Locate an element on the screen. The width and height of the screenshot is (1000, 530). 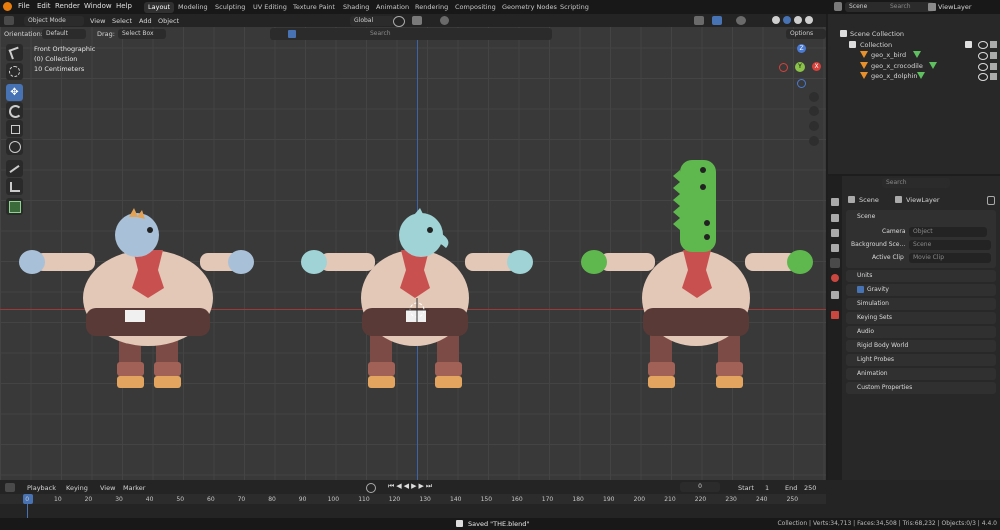
view-layer-tab-icon is located at coordinates (835, 248).